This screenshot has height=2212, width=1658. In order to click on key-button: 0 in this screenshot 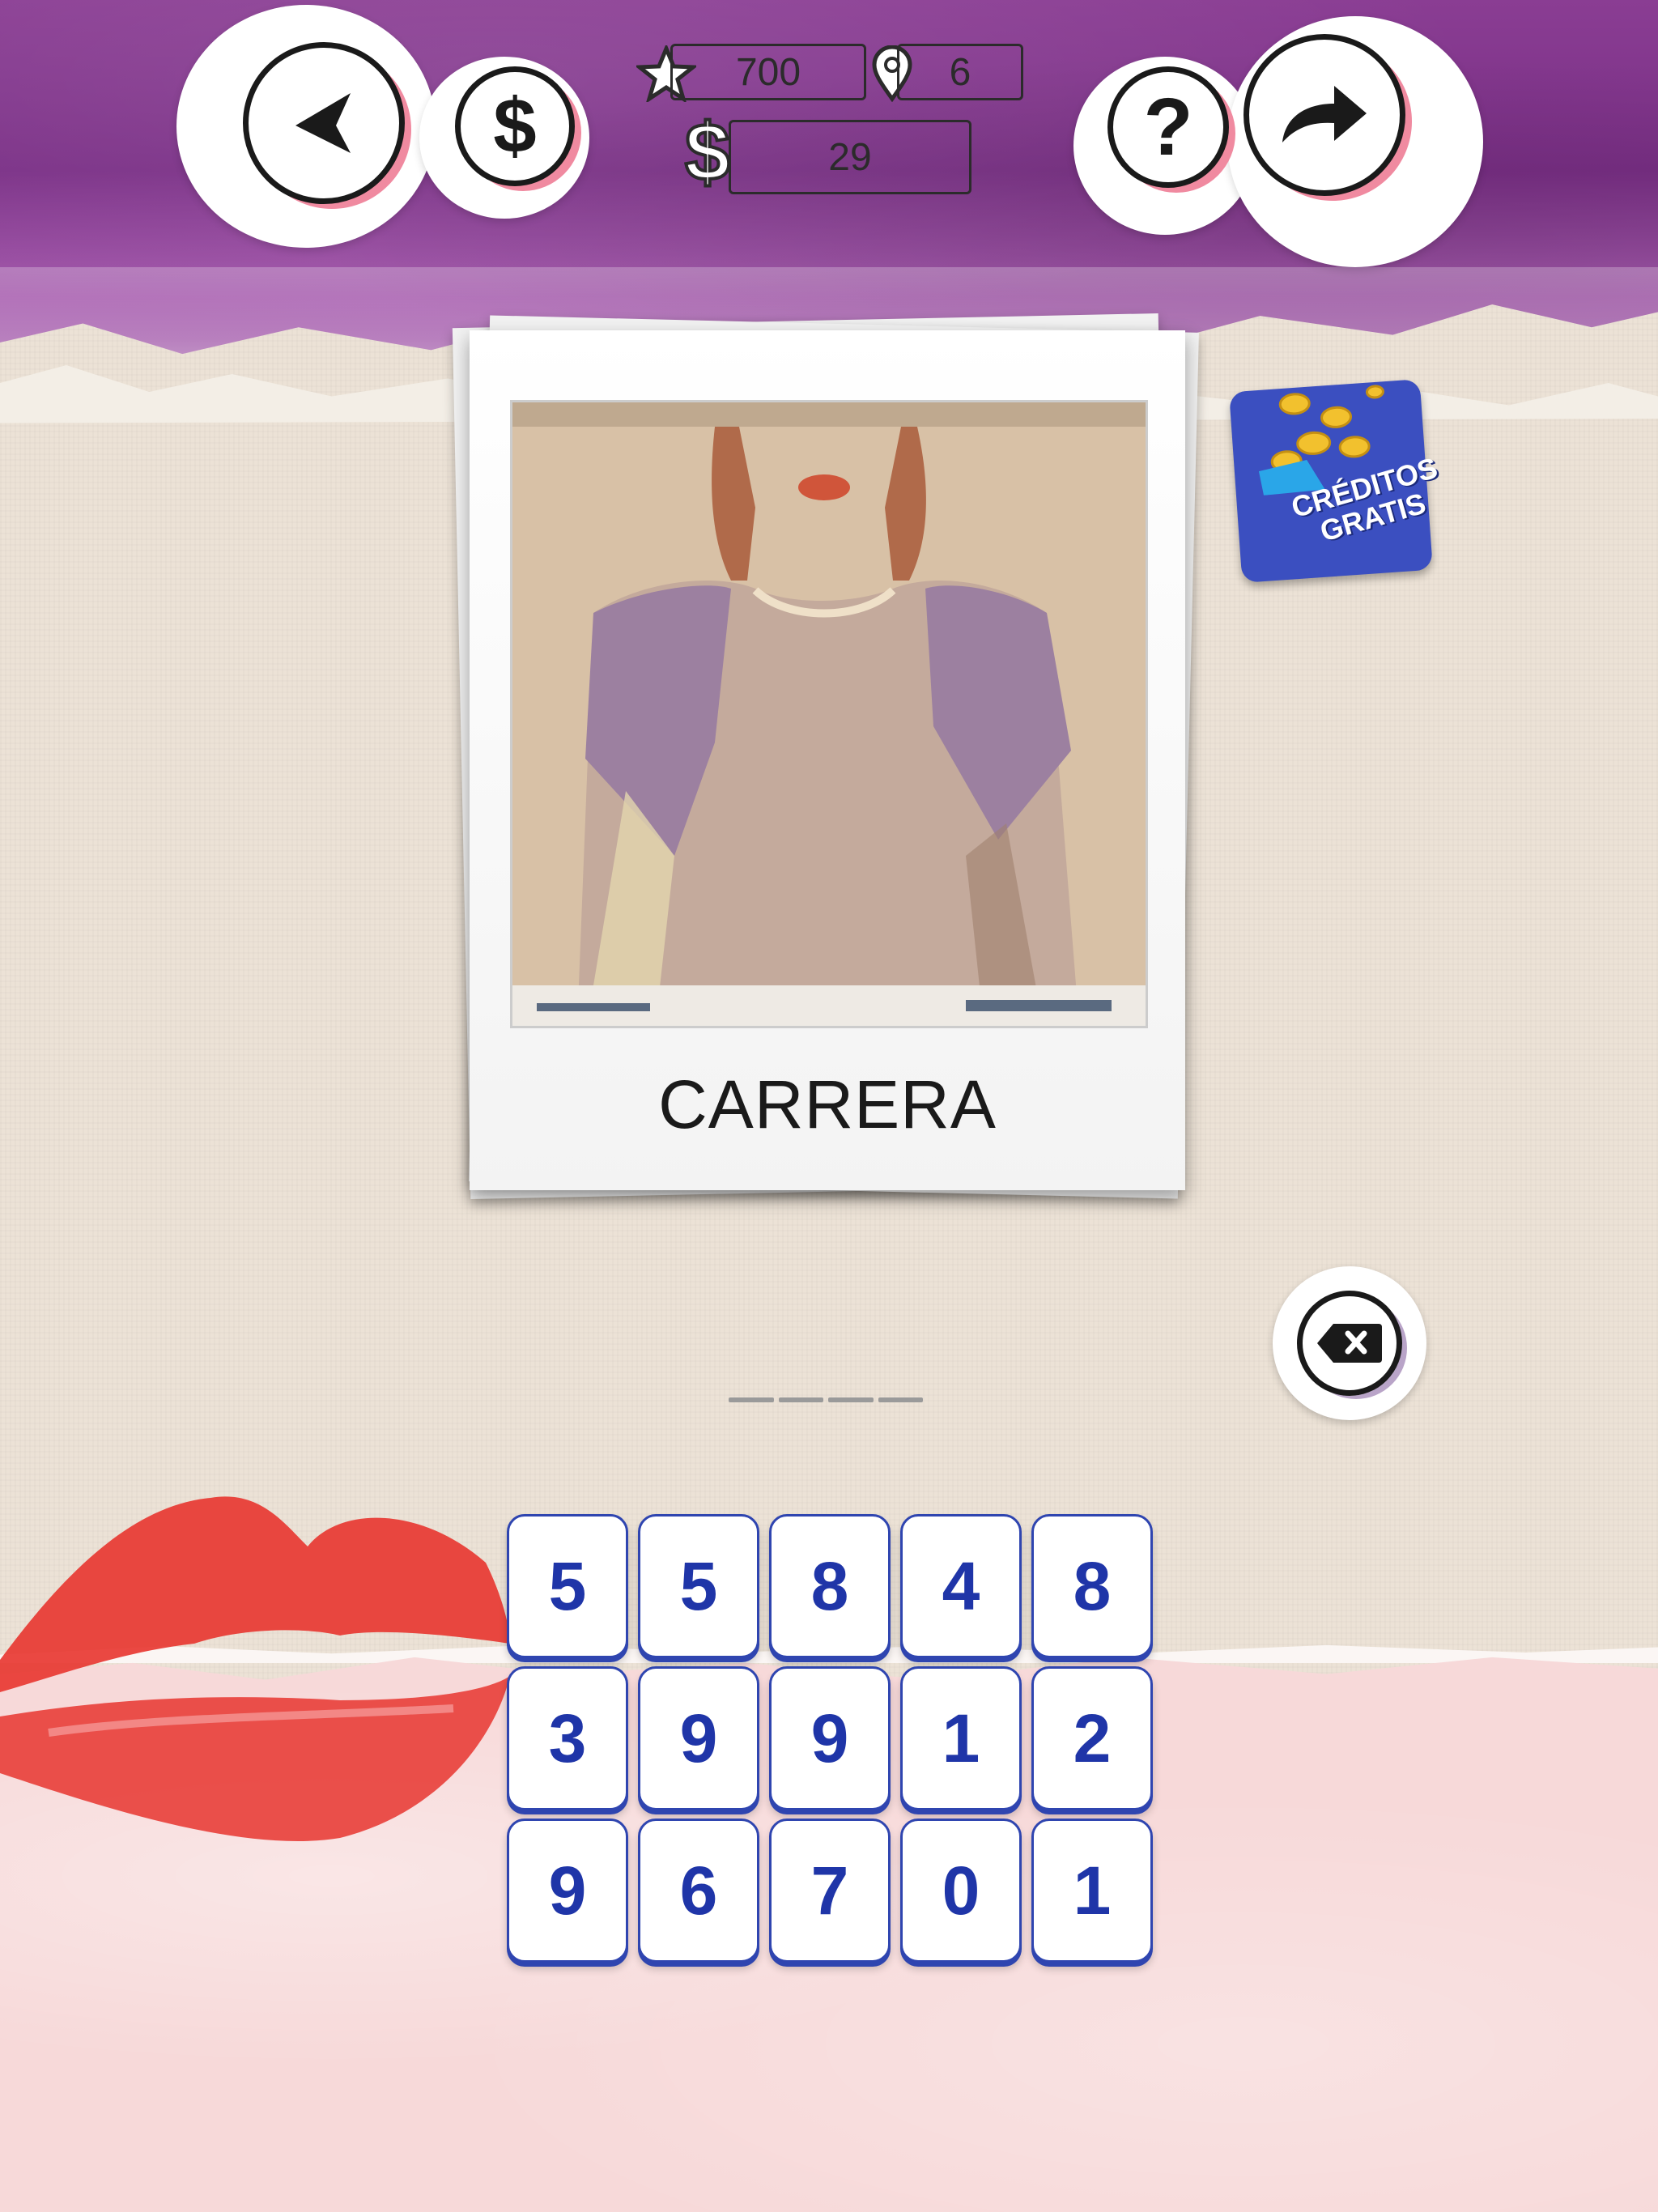, I will do `click(961, 1891)`.